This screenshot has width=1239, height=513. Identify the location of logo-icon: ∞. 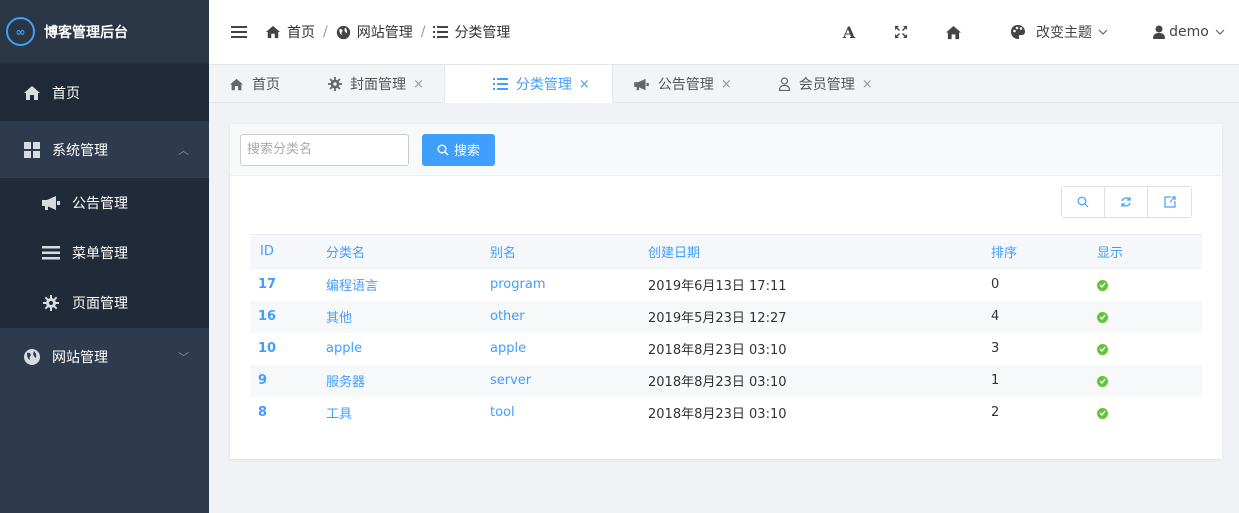
(20, 31).